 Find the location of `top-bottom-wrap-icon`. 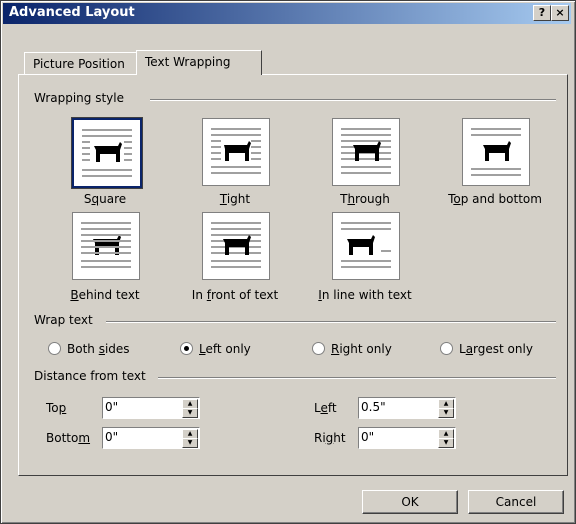

top-bottom-wrap-icon is located at coordinates (496, 152).